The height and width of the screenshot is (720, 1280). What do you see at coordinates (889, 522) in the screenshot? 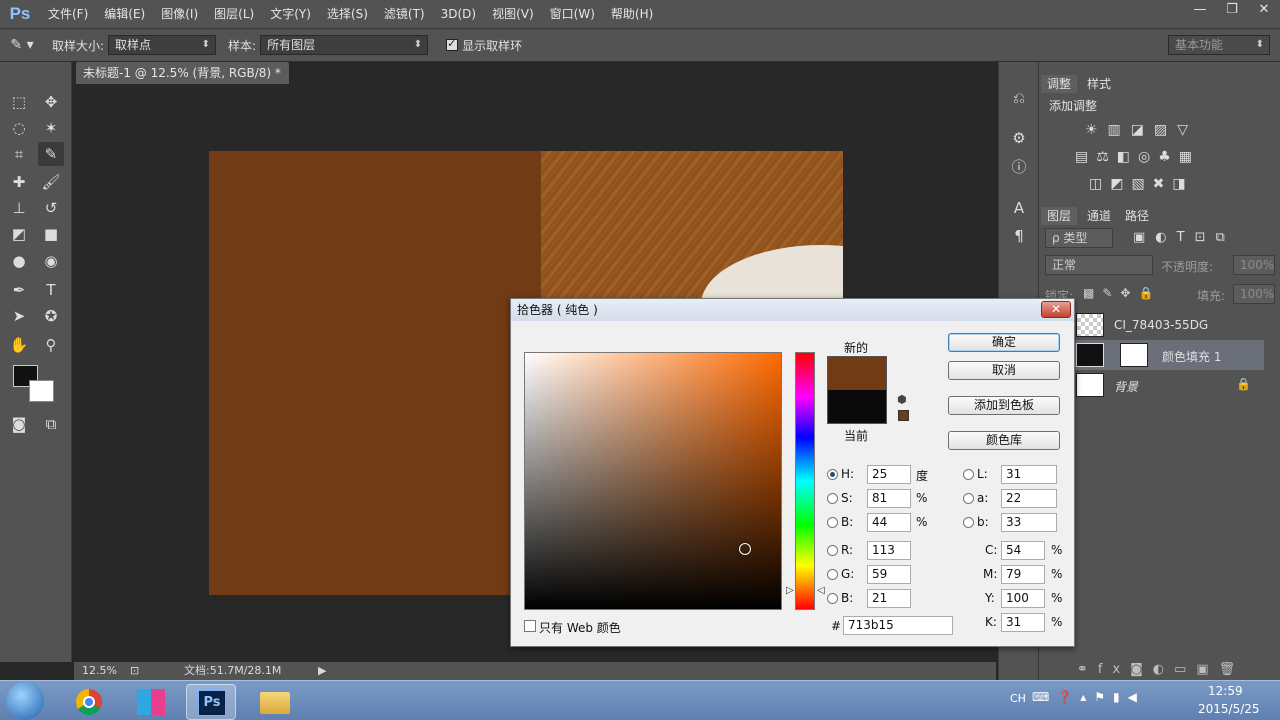
I see `b-input: 44` at bounding box center [889, 522].